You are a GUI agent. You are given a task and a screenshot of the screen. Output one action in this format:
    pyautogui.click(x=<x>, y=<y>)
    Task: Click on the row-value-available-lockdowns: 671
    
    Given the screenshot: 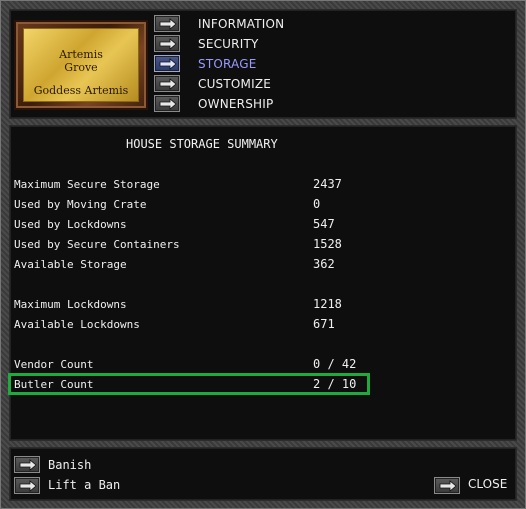 What is the action you would take?
    pyautogui.click(x=324, y=324)
    